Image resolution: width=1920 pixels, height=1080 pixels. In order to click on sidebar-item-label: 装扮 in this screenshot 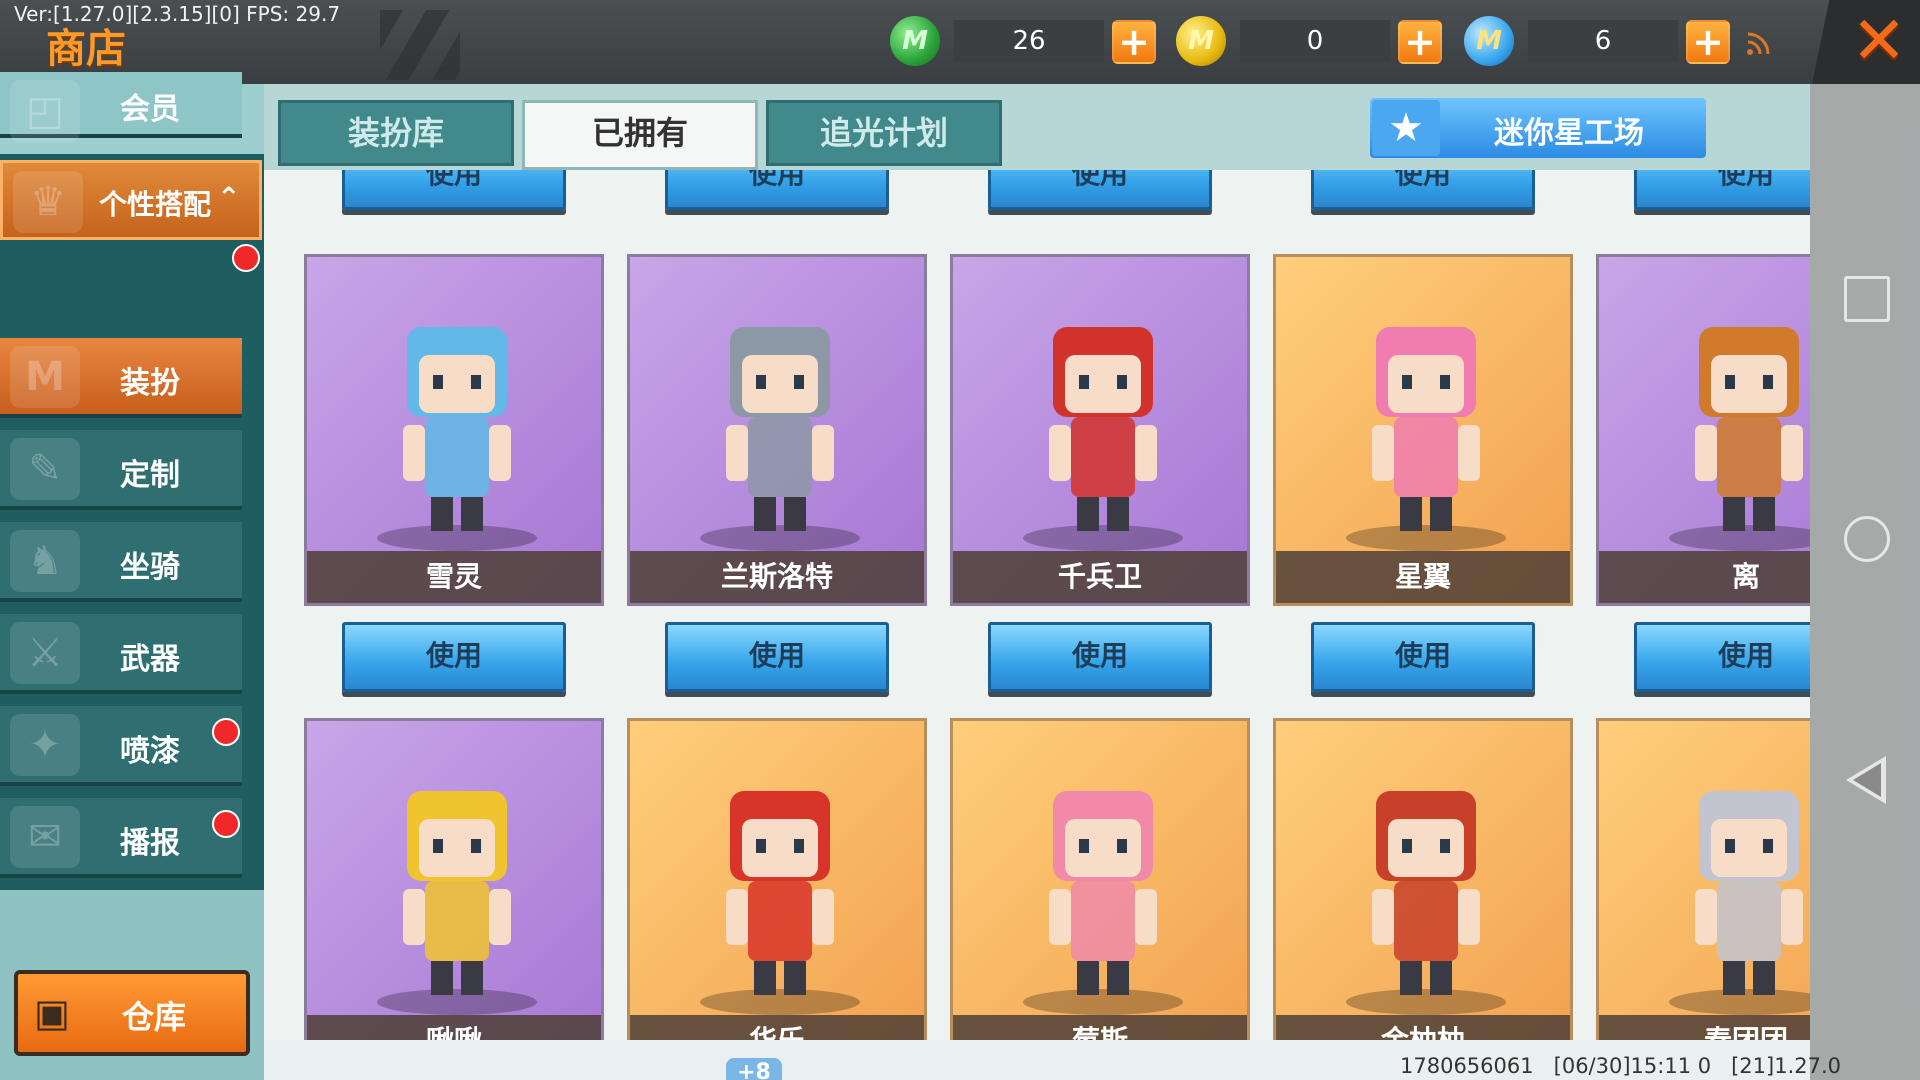, I will do `click(150, 383)`.